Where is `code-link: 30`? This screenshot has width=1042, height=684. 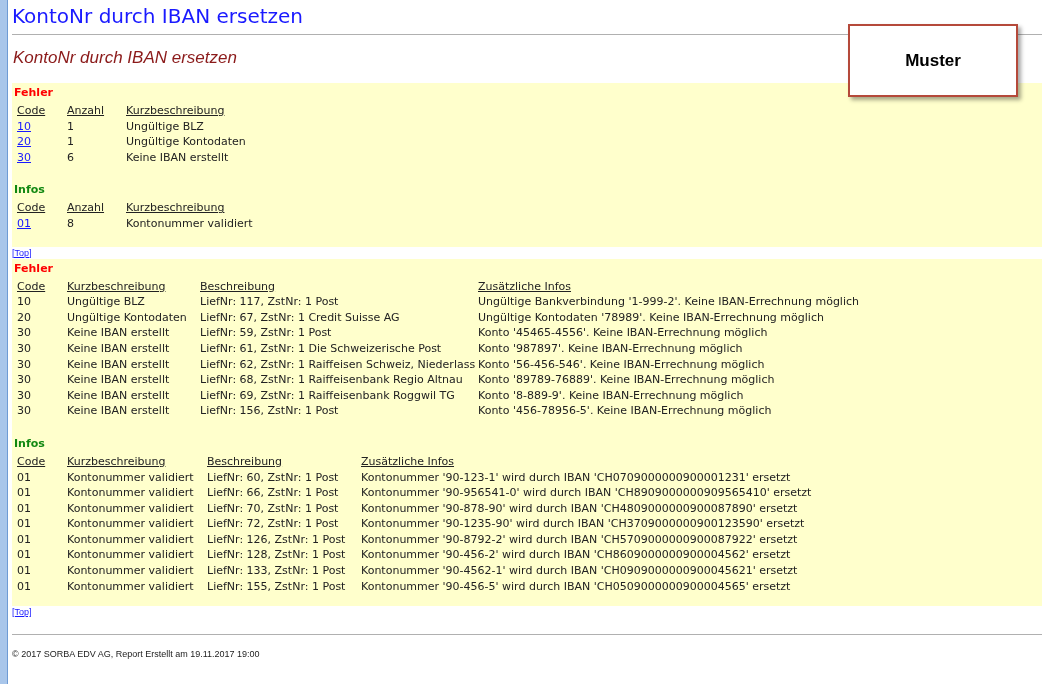
code-link: 30 is located at coordinates (24, 157).